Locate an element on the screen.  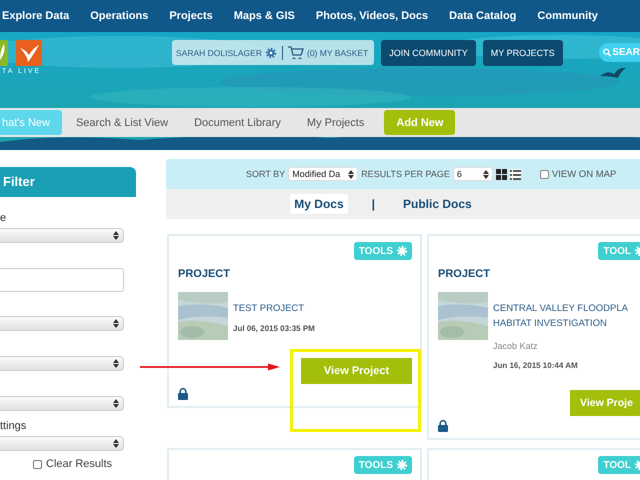
user-menu: SARAH DOLISLAGER (0) MY BASKET is located at coordinates (273, 52).